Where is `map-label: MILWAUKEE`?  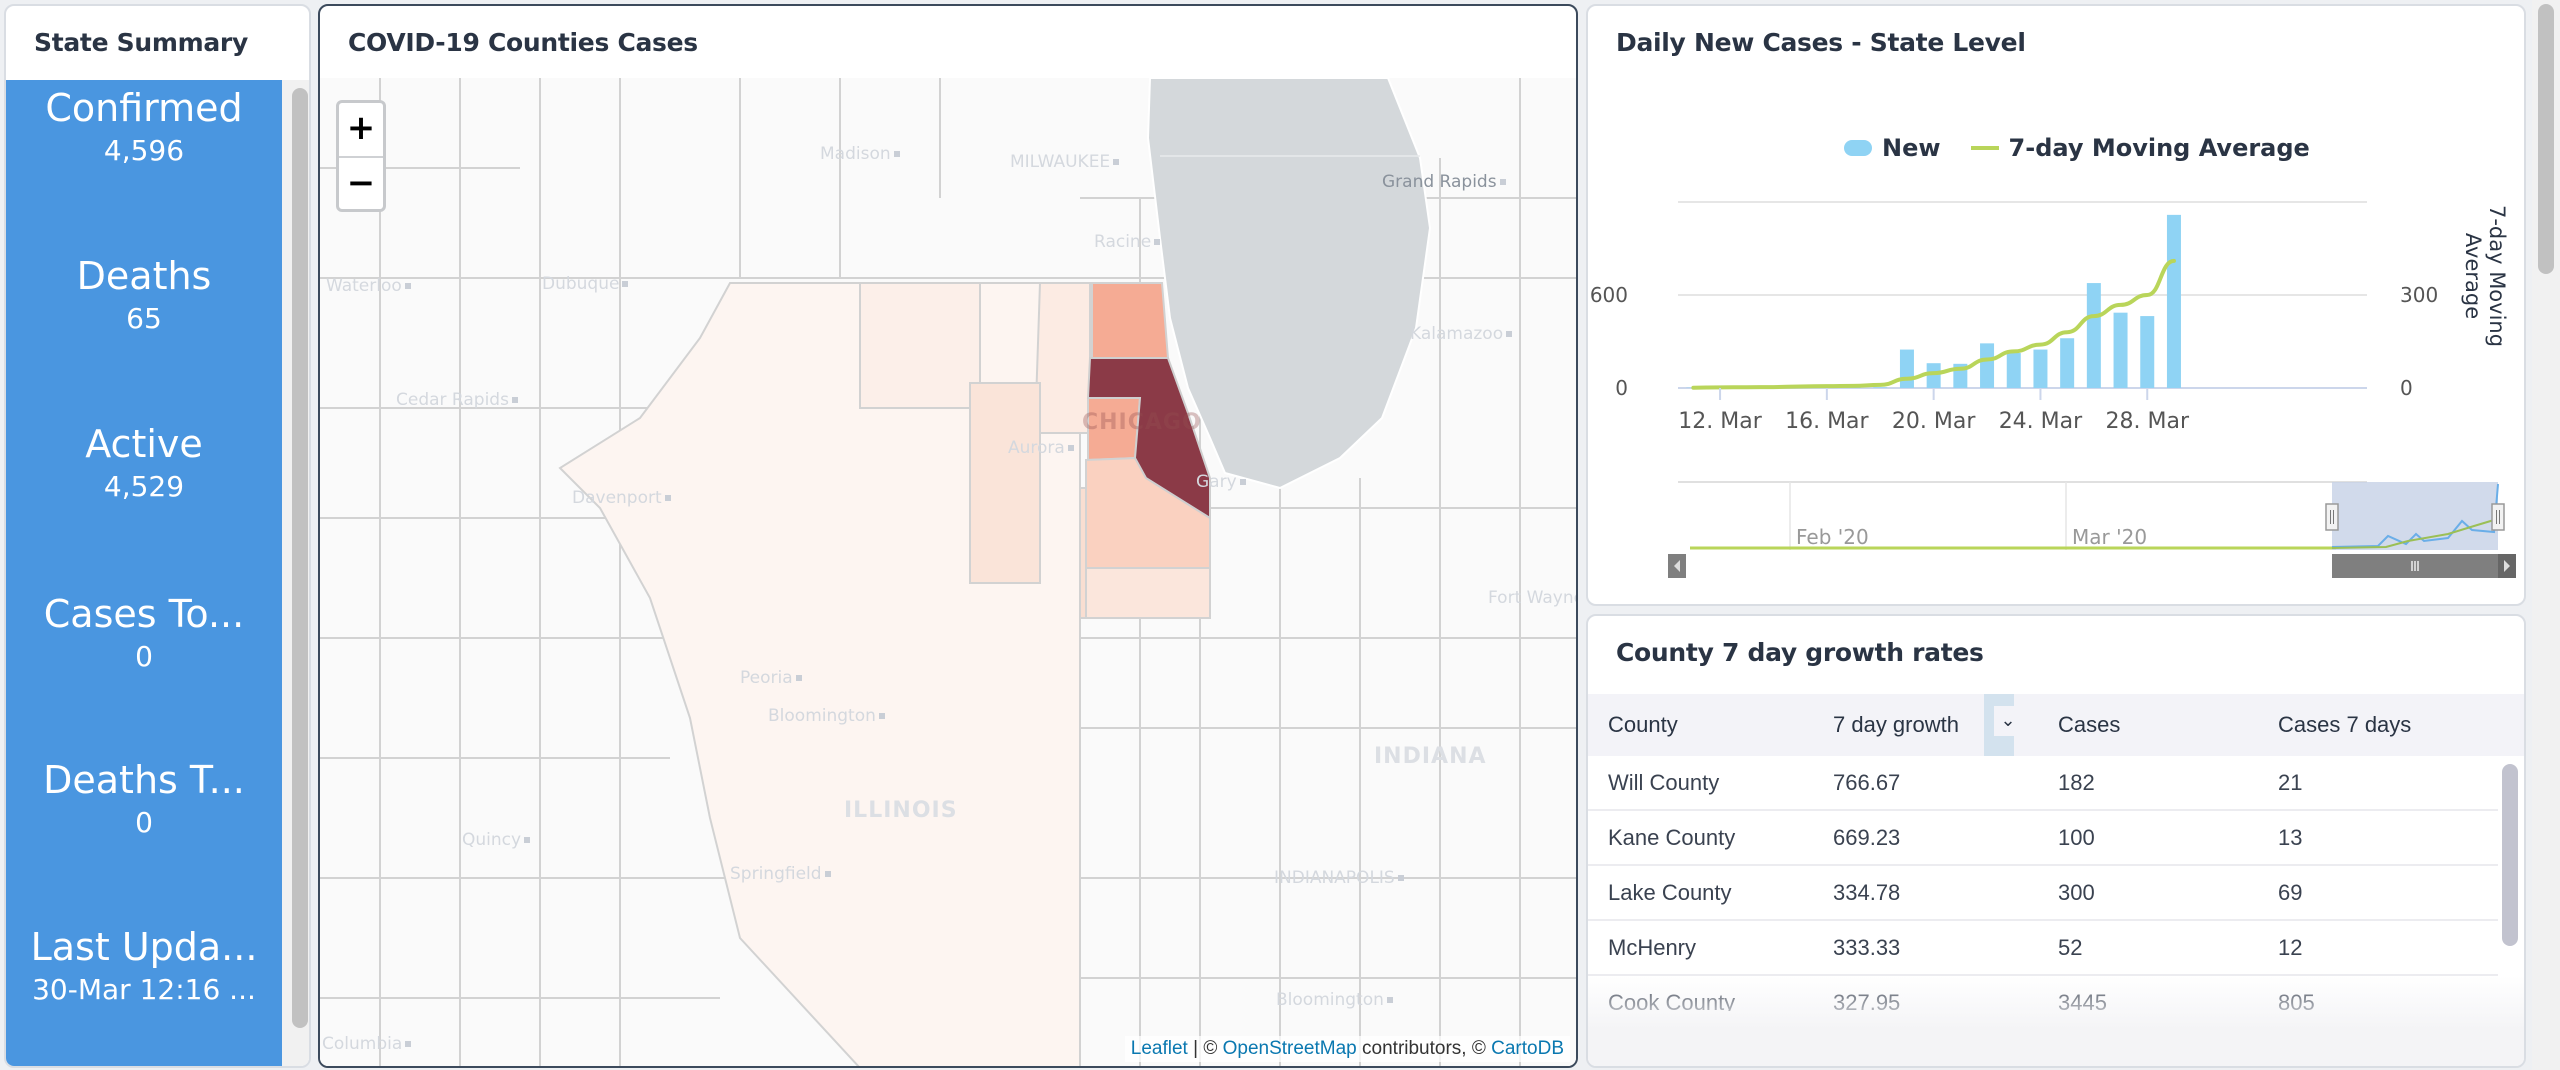 map-label: MILWAUKEE is located at coordinates (1065, 162).